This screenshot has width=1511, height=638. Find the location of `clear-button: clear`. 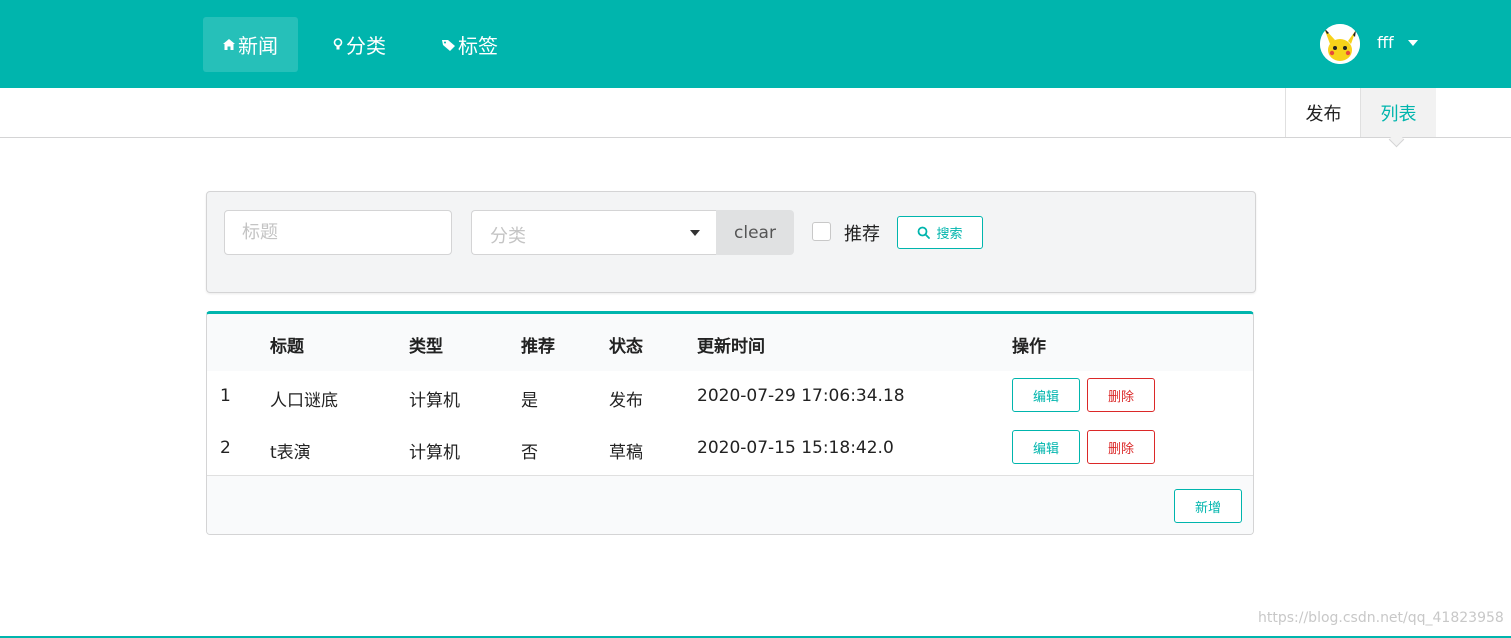

clear-button: clear is located at coordinates (755, 232).